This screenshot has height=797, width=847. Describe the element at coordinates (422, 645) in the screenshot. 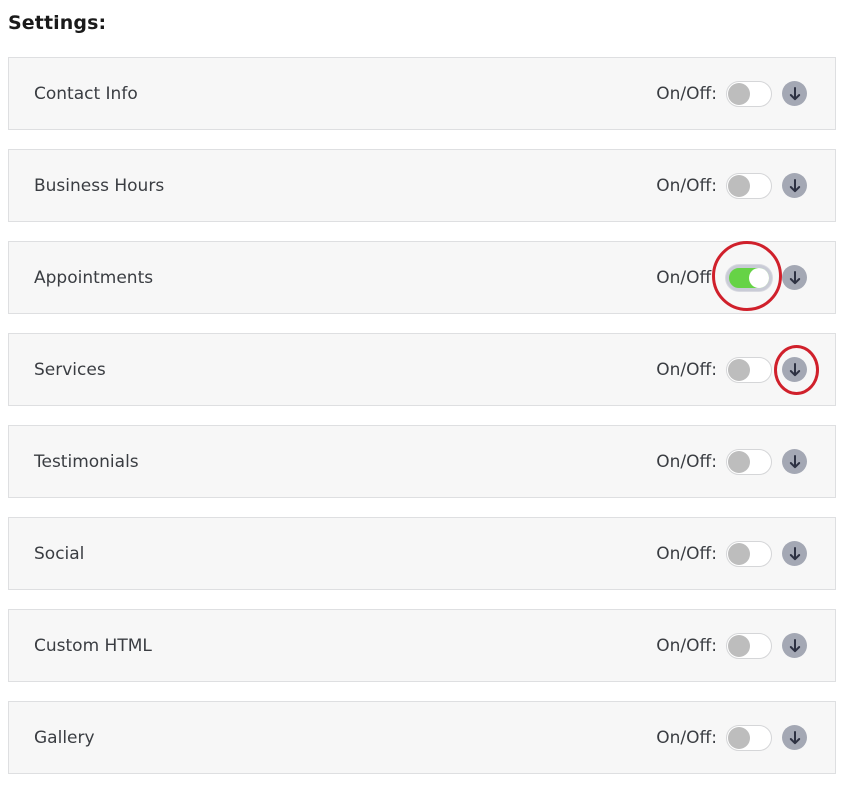

I see `setting-row-custom-html: Custom HTML On/Off:` at that location.